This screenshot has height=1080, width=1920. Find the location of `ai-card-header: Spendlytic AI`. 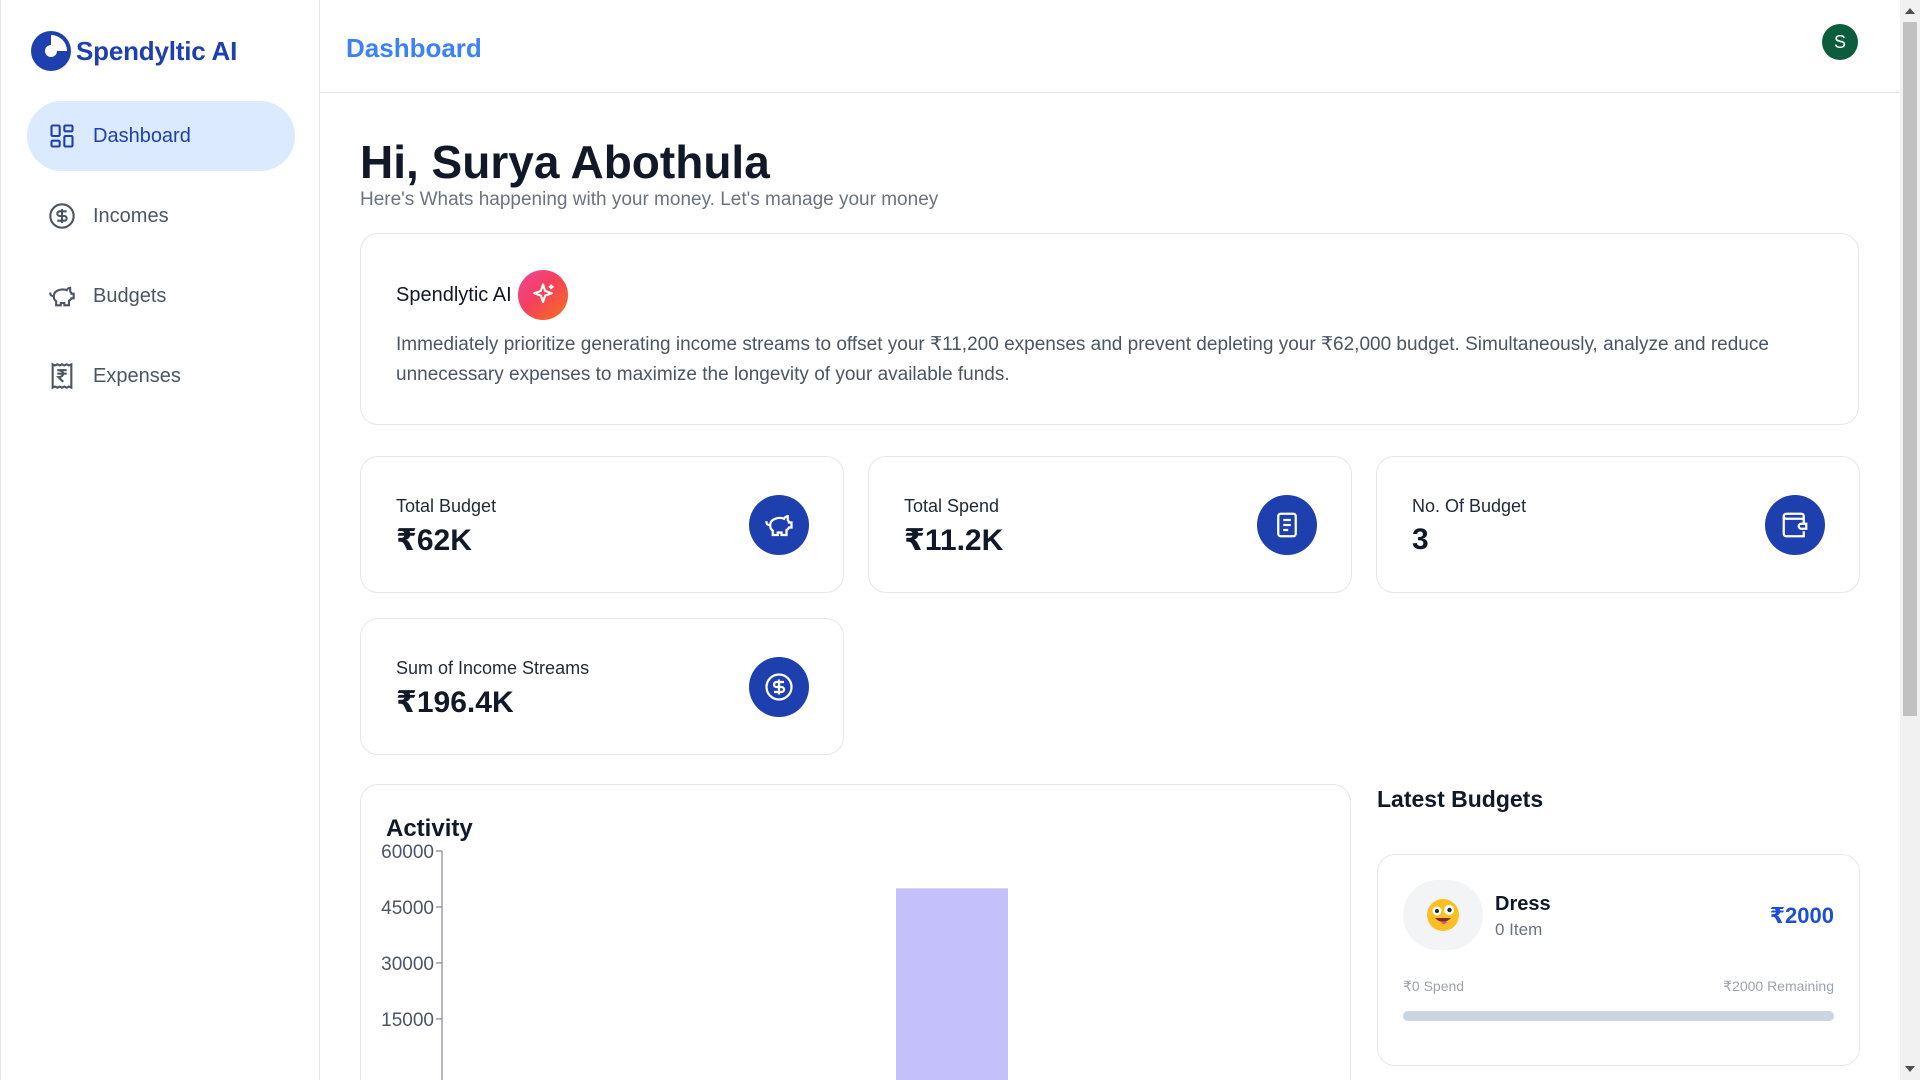

ai-card-header: Spendlytic AI is located at coordinates (482, 295).